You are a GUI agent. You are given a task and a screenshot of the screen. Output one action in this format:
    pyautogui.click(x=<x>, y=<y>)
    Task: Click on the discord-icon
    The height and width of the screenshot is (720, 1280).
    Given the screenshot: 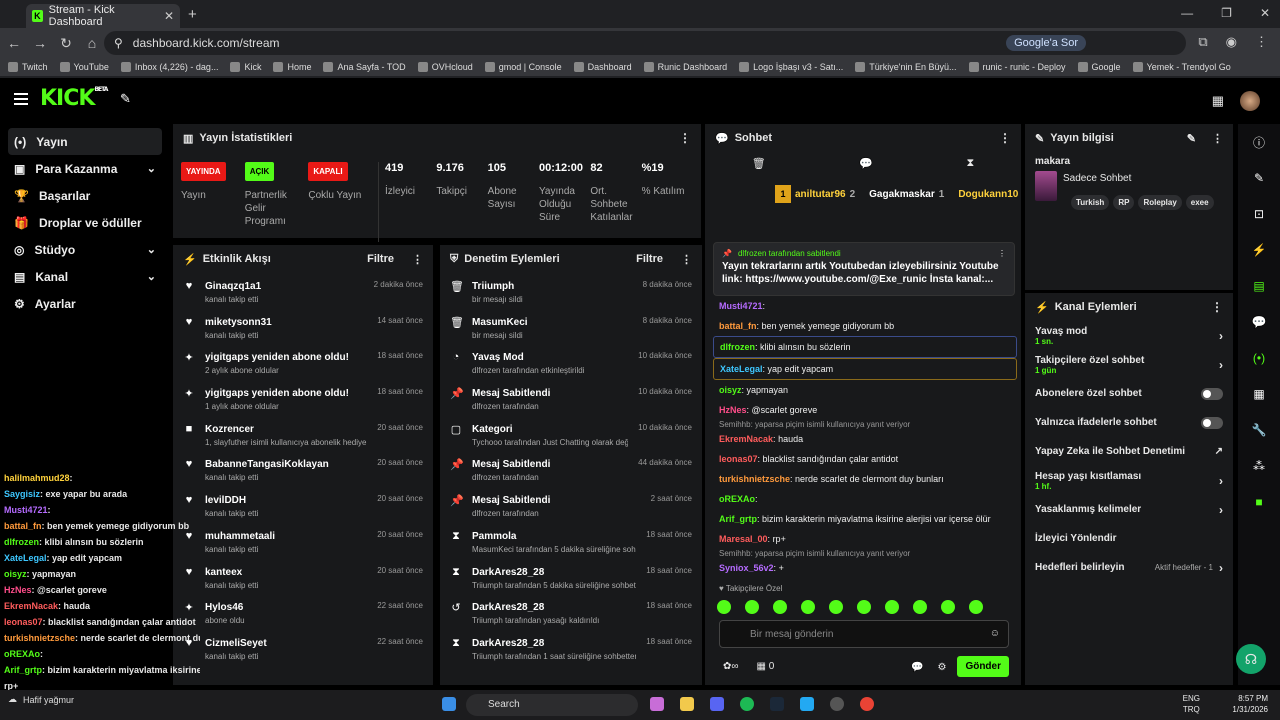 What is the action you would take?
    pyautogui.click(x=717, y=704)
    